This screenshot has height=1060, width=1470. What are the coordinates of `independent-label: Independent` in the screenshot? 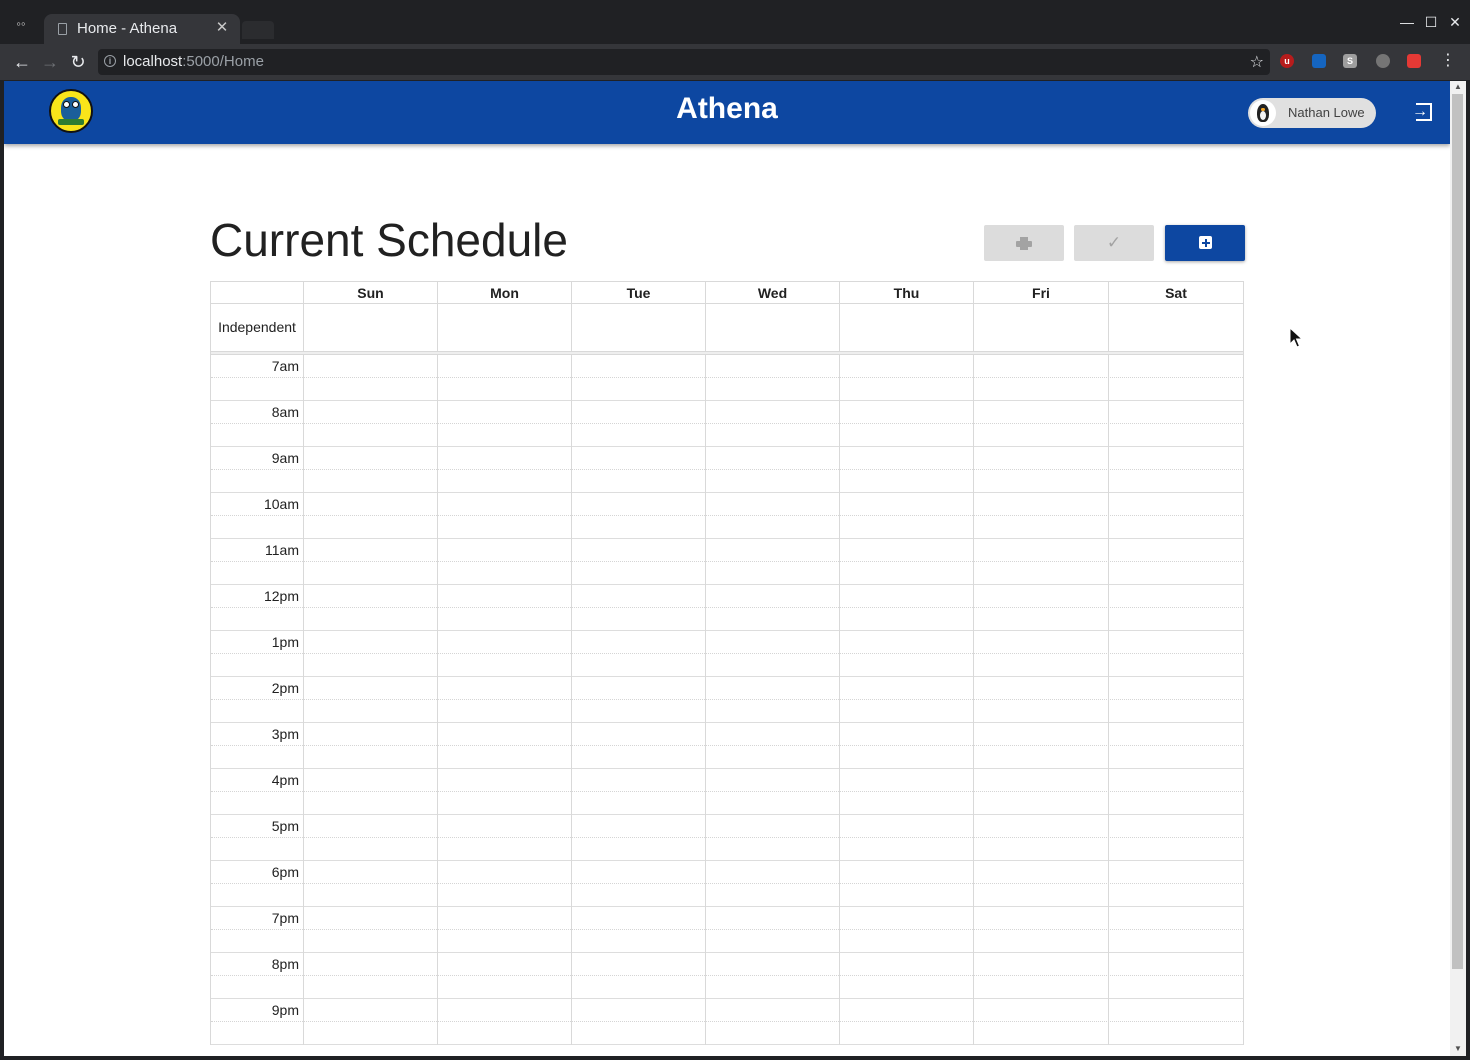 It's located at (257, 327).